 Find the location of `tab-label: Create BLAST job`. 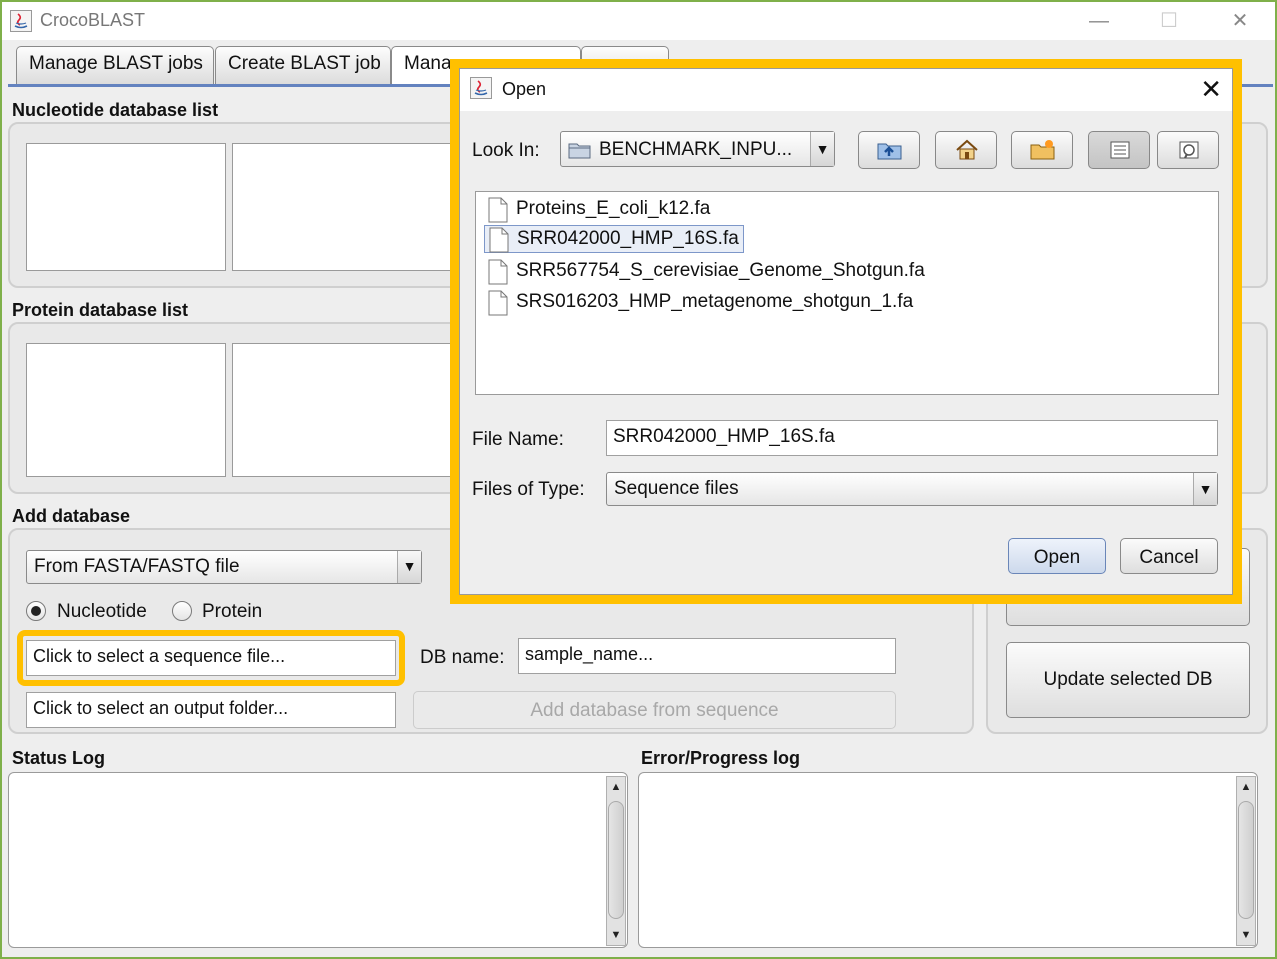

tab-label: Create BLAST job is located at coordinates (304, 63).